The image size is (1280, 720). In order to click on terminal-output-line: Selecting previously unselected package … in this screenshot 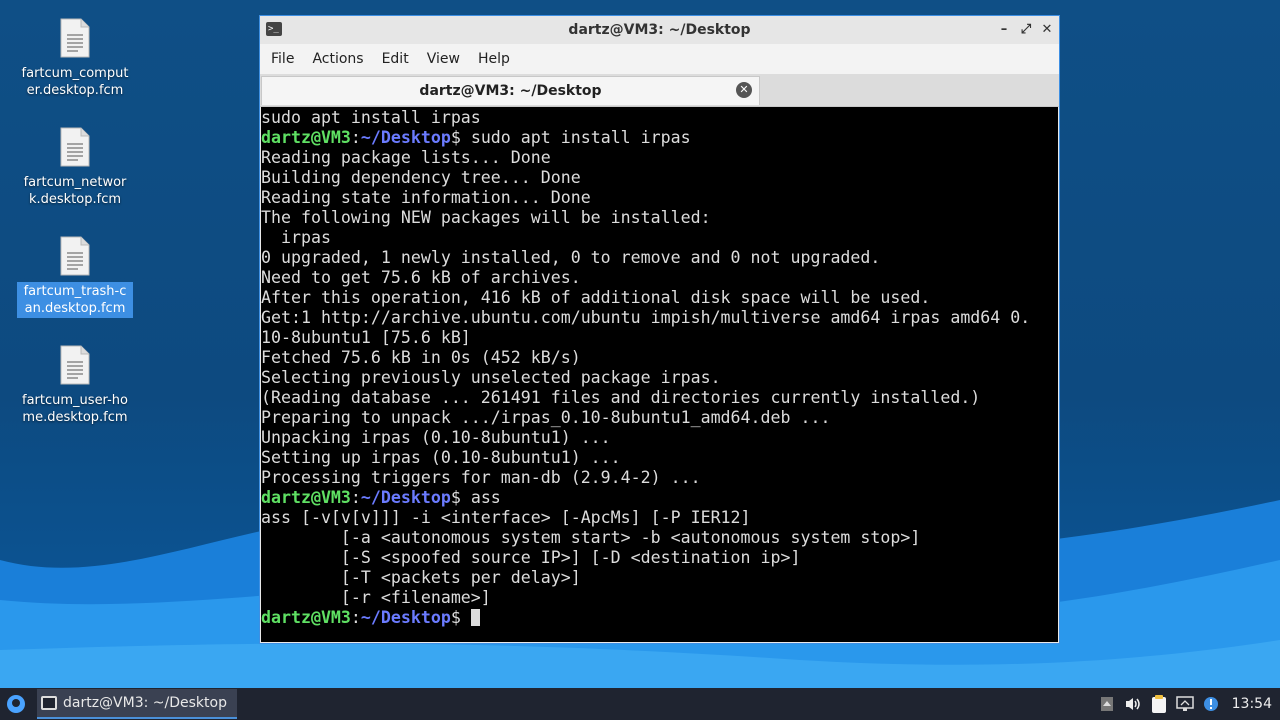, I will do `click(659, 378)`.